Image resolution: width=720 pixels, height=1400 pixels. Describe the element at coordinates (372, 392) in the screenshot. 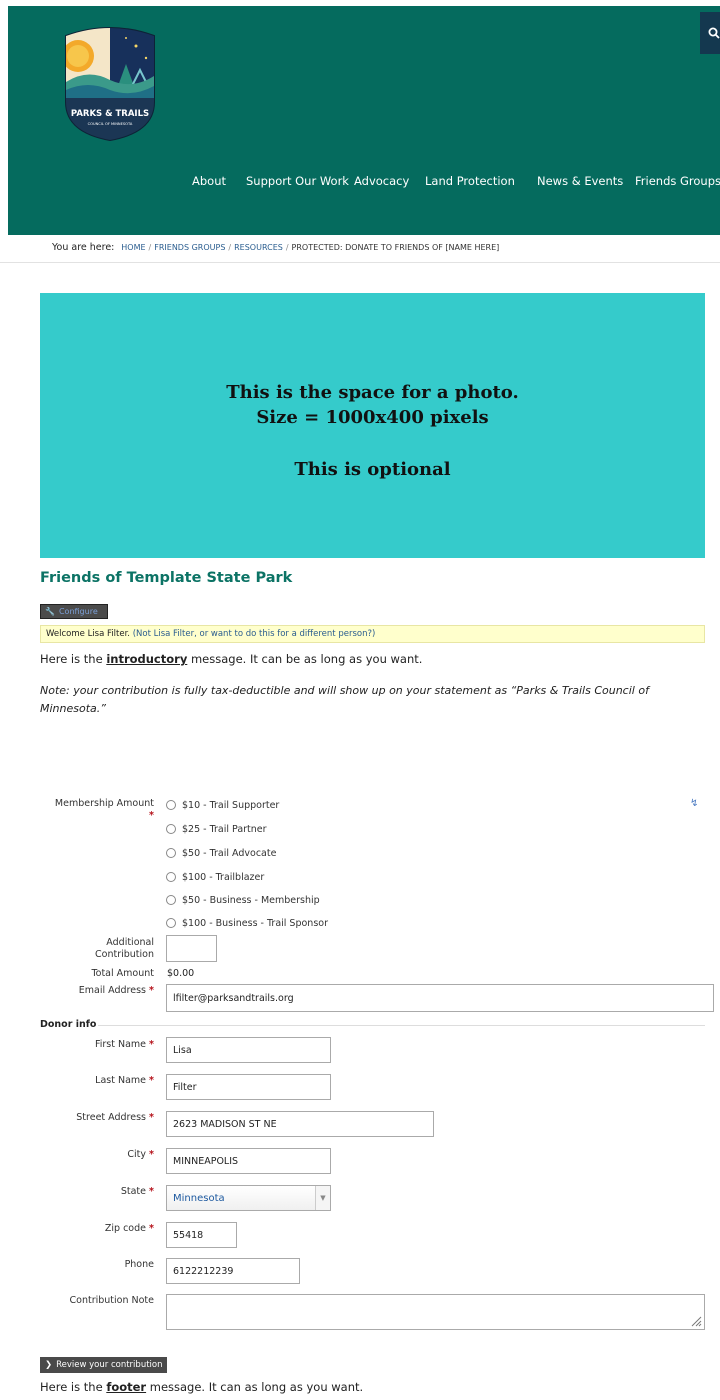

I see `hero-line-1: This is the space for a photo.` at that location.